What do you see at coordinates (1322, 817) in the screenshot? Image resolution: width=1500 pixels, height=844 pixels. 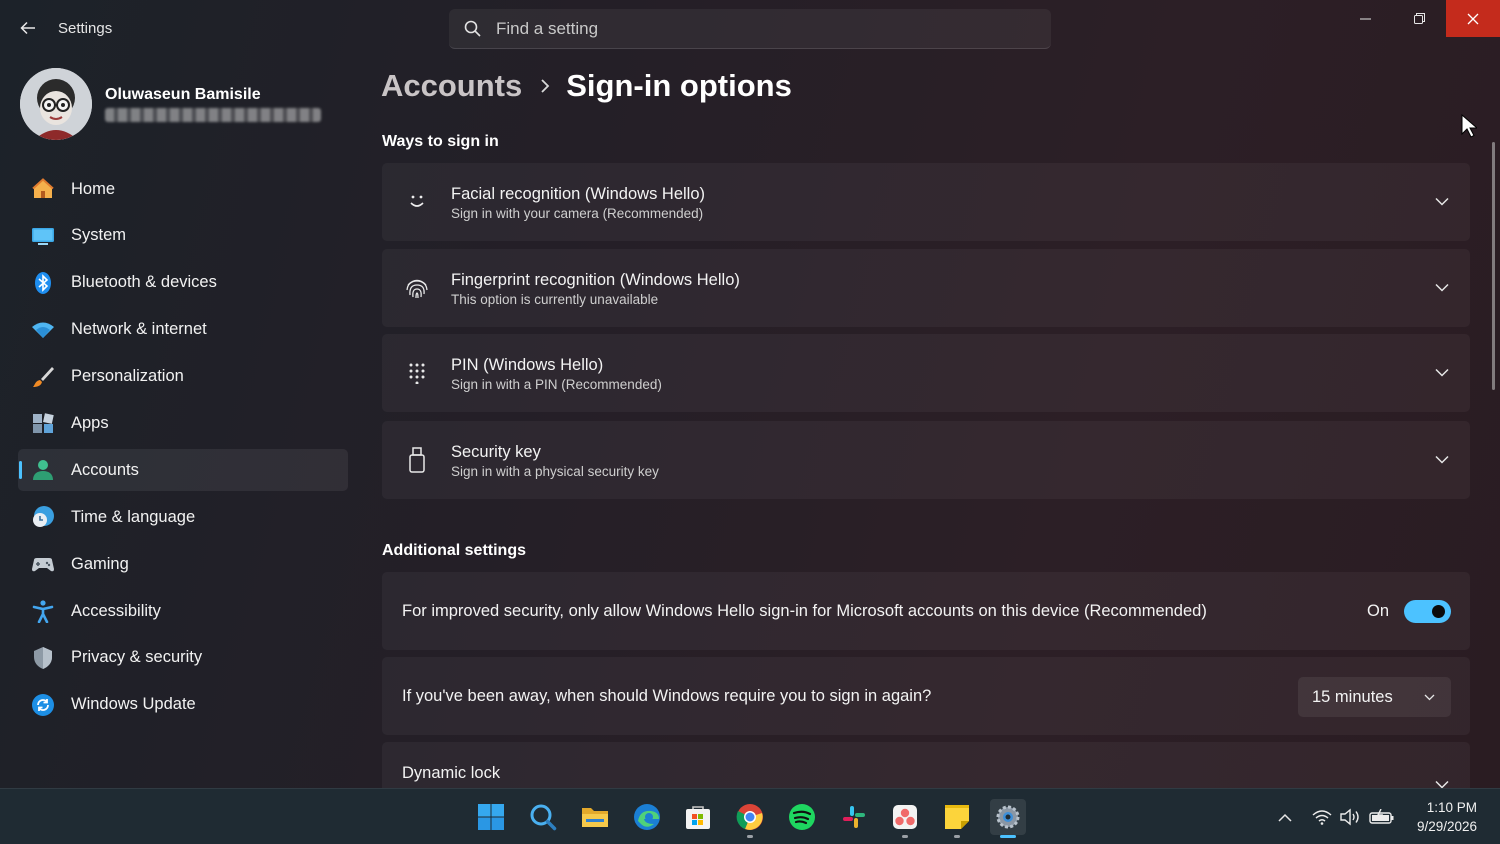 I see `tray-network` at bounding box center [1322, 817].